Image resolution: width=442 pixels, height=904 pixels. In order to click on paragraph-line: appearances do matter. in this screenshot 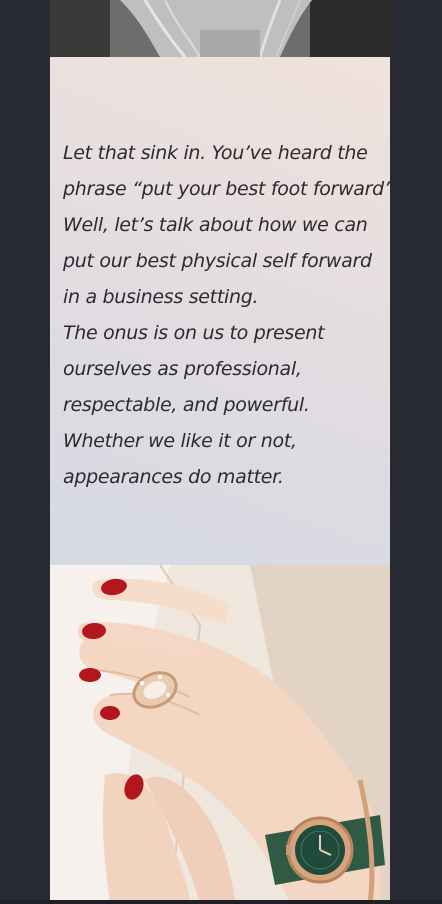, I will do `click(173, 477)`.